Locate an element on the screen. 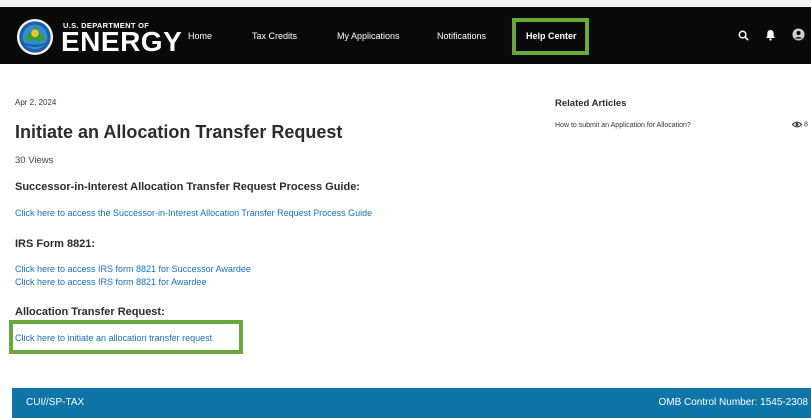 This screenshot has width=811, height=418. nav-tax-credits: Tax Credits is located at coordinates (274, 36).